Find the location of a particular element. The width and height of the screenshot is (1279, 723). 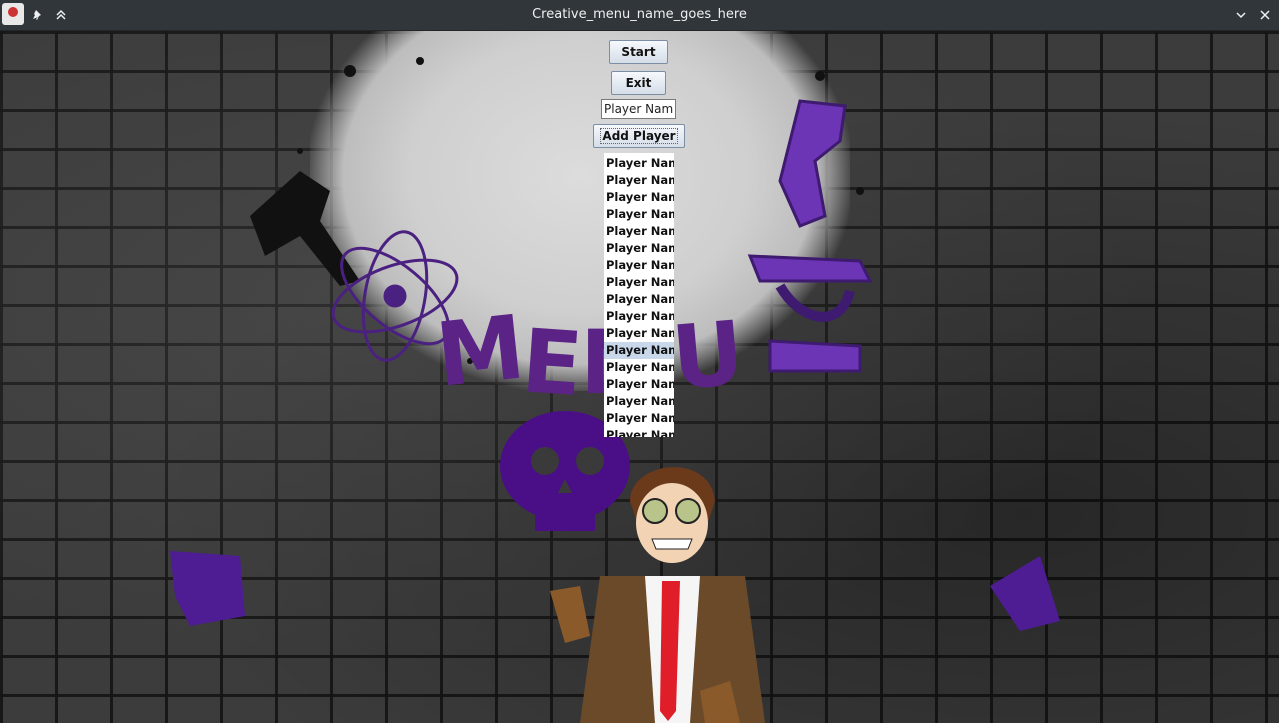

svg-text: M is located at coordinates (480, 351).